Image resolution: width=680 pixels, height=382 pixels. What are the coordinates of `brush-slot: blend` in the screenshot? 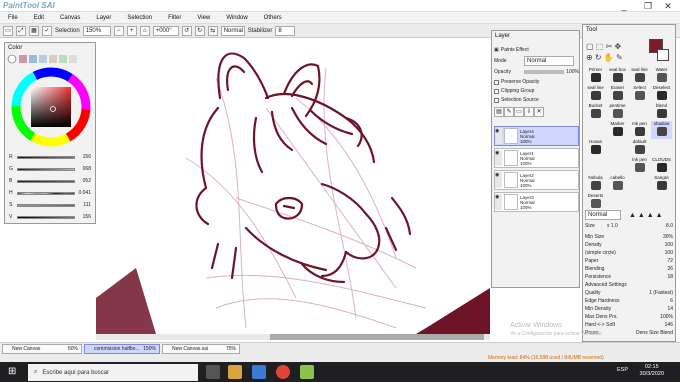 It's located at (661, 112).